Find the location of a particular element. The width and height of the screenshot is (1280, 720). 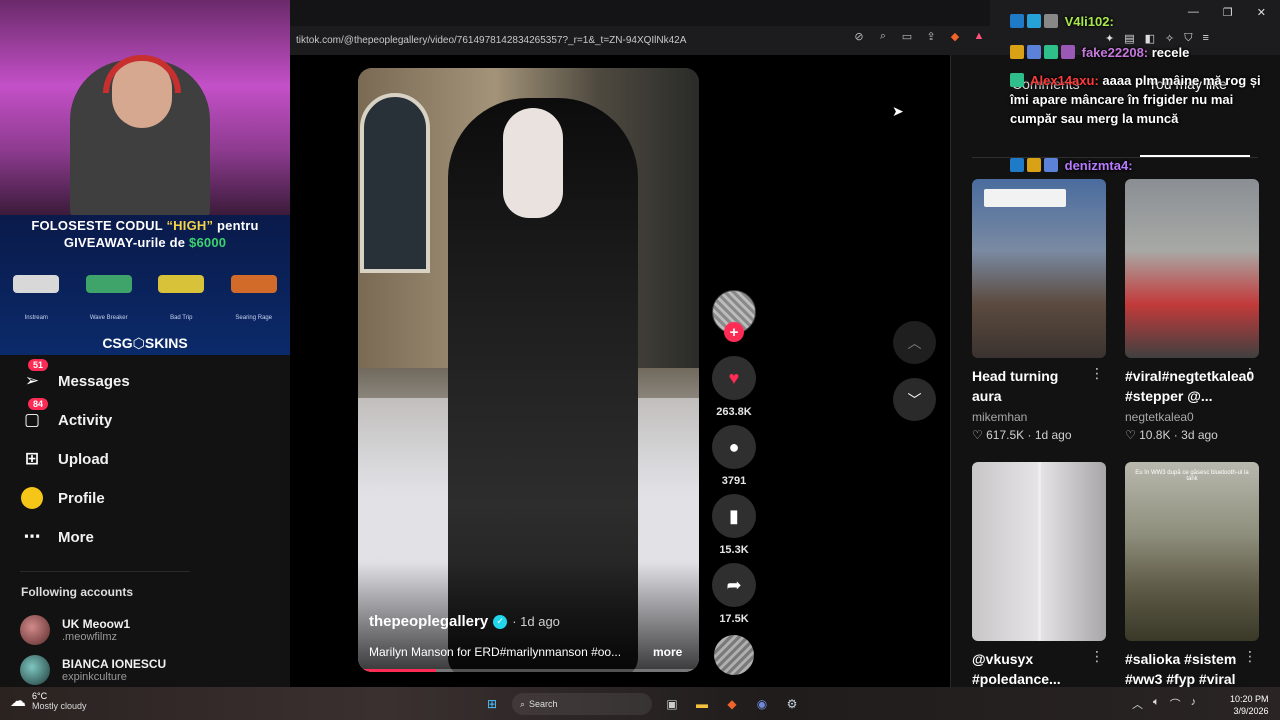

following-account: UK Meoow1 .meowfilmz is located at coordinates (75, 630).